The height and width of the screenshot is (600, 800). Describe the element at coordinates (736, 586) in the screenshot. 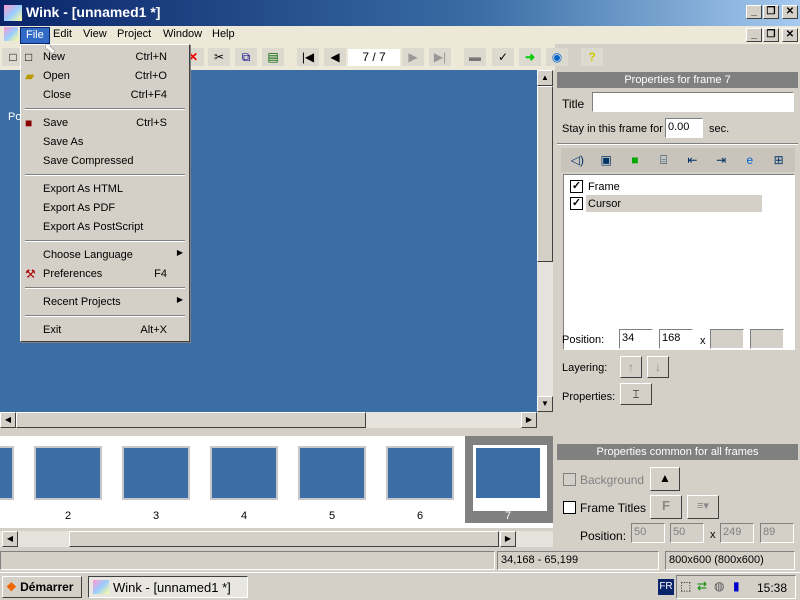

I see `battery-icon: ▮` at that location.